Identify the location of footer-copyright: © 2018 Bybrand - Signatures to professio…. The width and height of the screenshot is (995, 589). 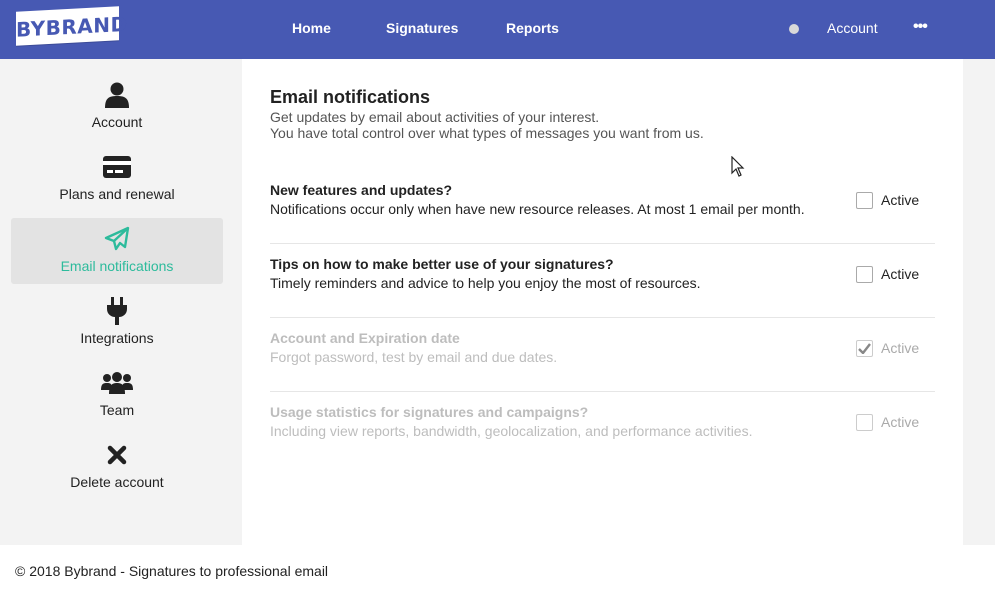
(172, 571).